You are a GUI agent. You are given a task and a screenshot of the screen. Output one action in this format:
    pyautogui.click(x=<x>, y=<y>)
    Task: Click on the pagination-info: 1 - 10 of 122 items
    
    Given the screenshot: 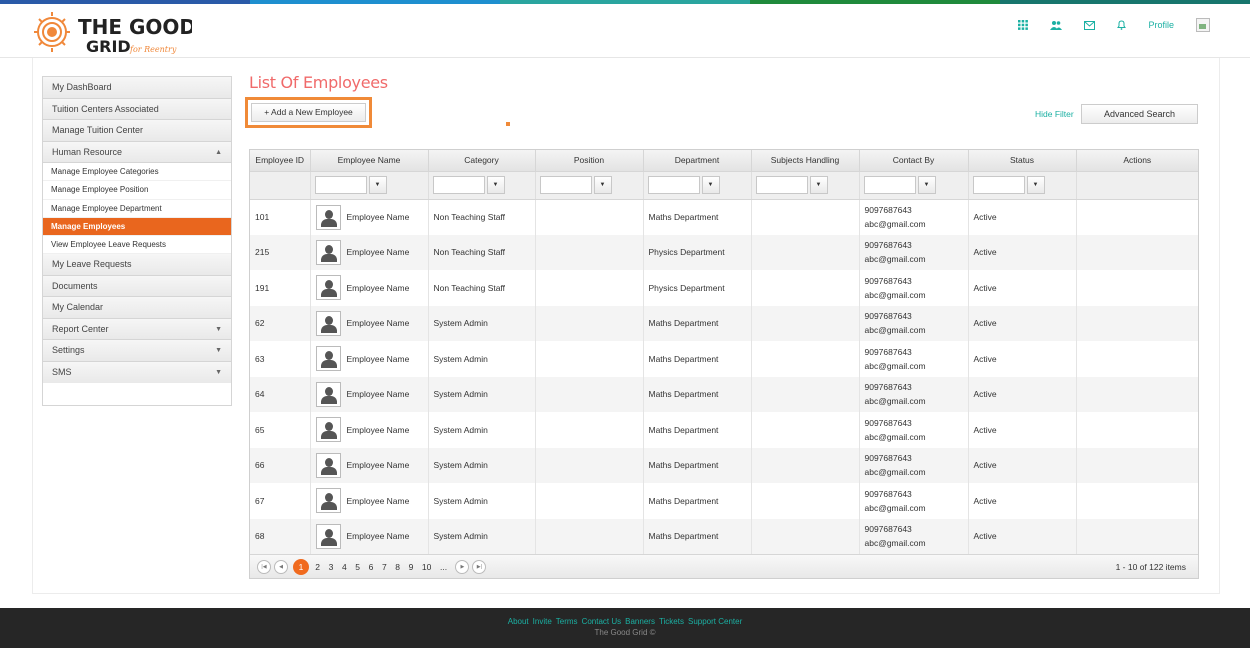 What is the action you would take?
    pyautogui.click(x=1150, y=567)
    